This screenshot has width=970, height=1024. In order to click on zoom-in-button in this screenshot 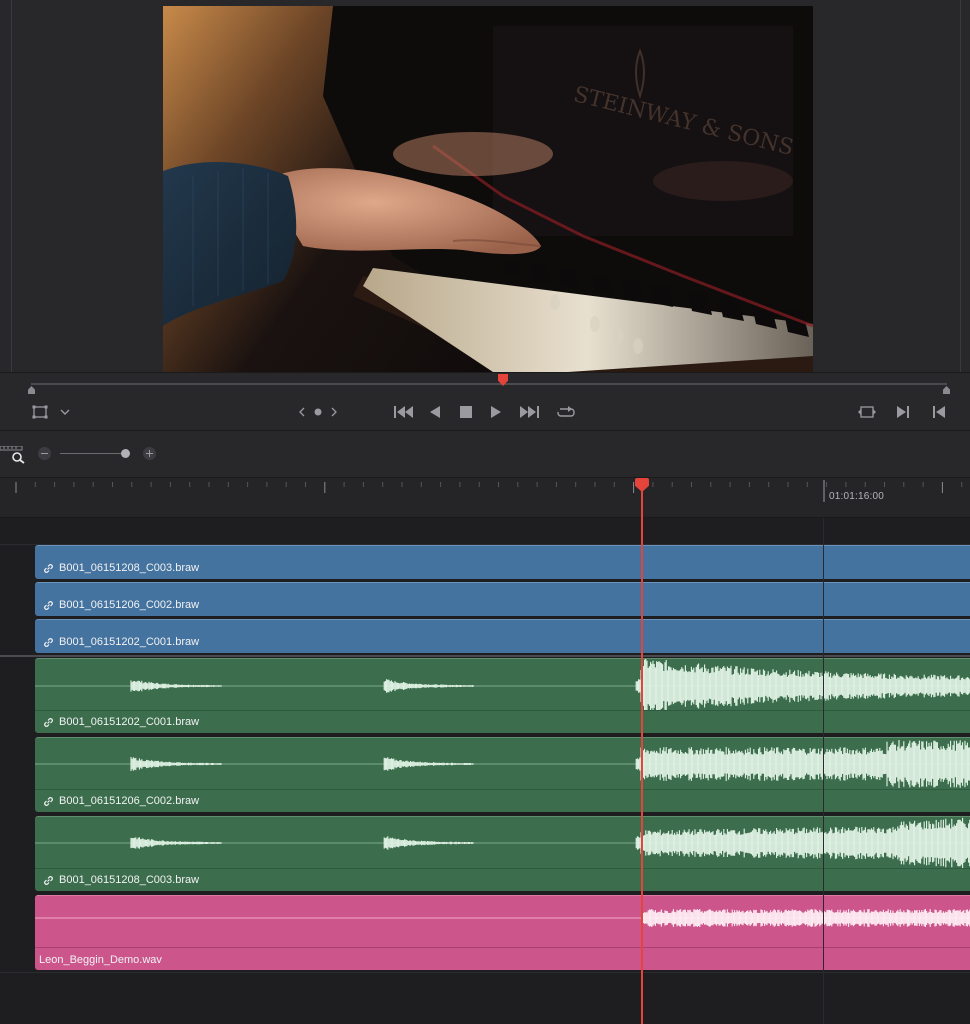, I will do `click(149, 453)`.